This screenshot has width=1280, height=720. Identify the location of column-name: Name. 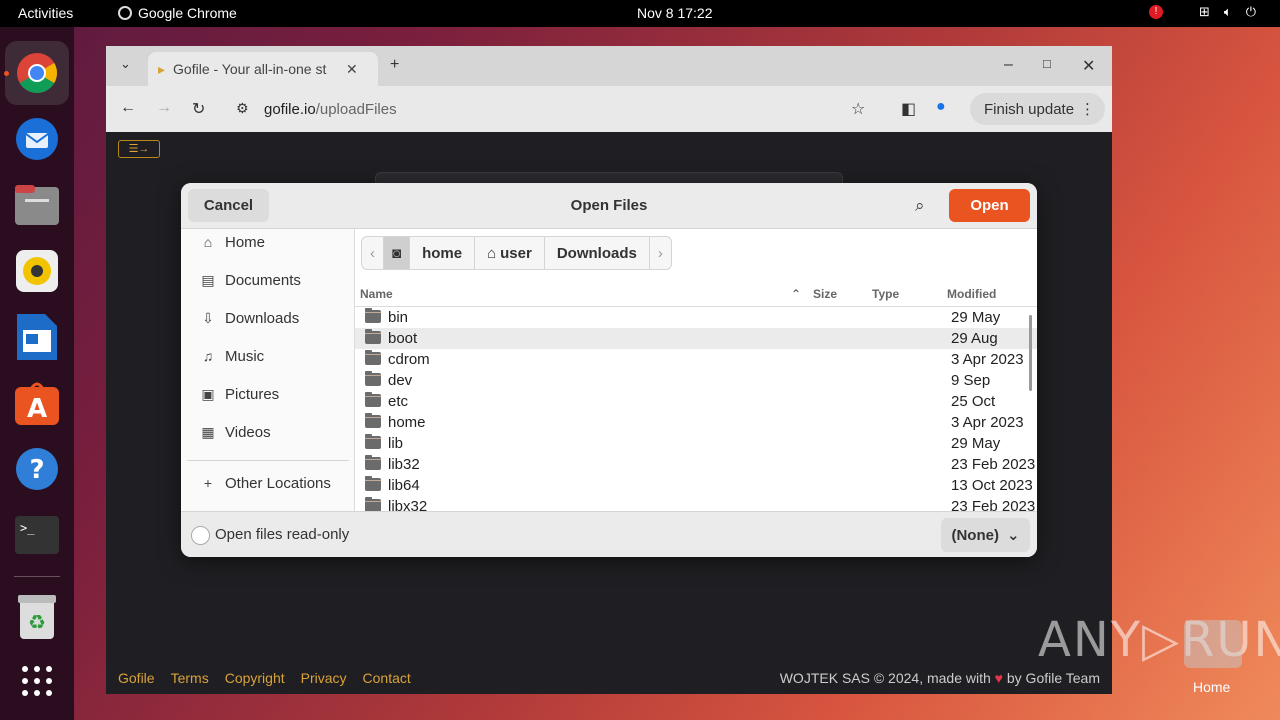
(376, 294).